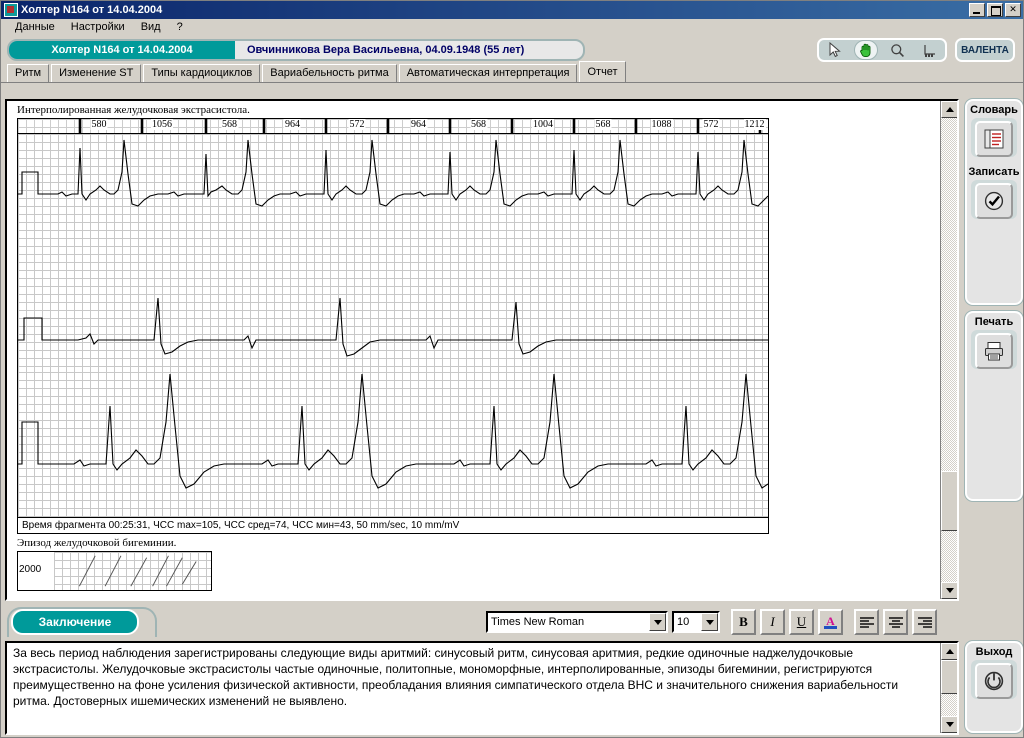 The image size is (1024, 738). I want to click on exit-label: Выход, so click(994, 652).